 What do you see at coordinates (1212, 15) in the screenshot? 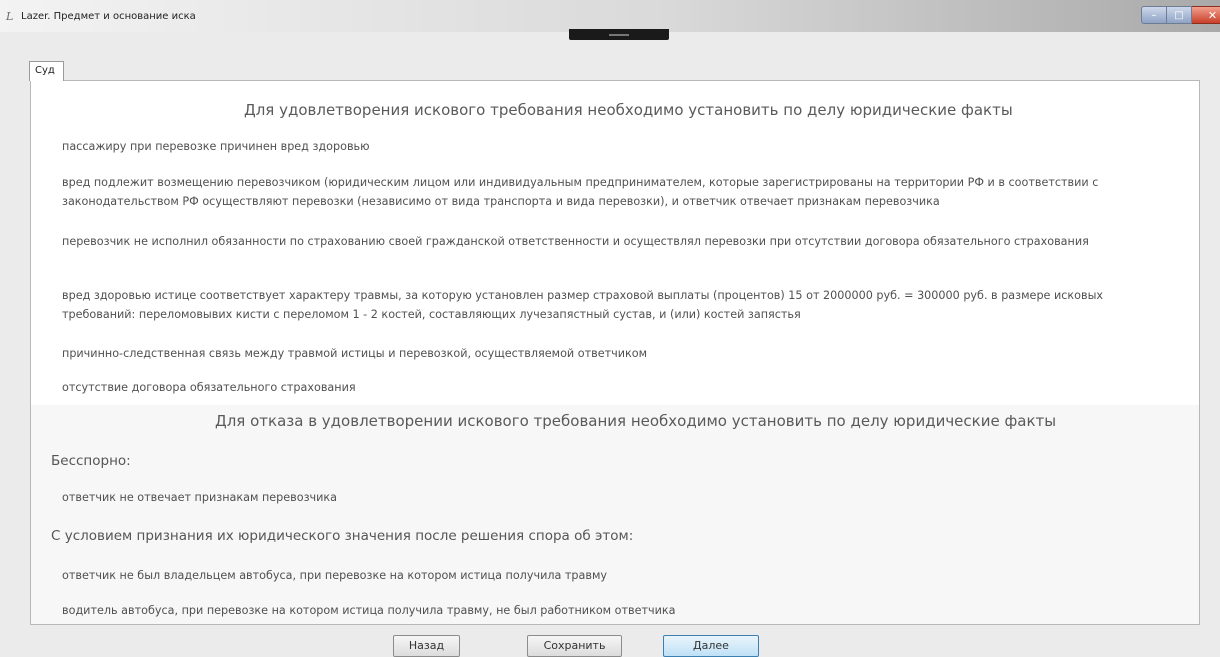
I see `close-icon: ✕` at bounding box center [1212, 15].